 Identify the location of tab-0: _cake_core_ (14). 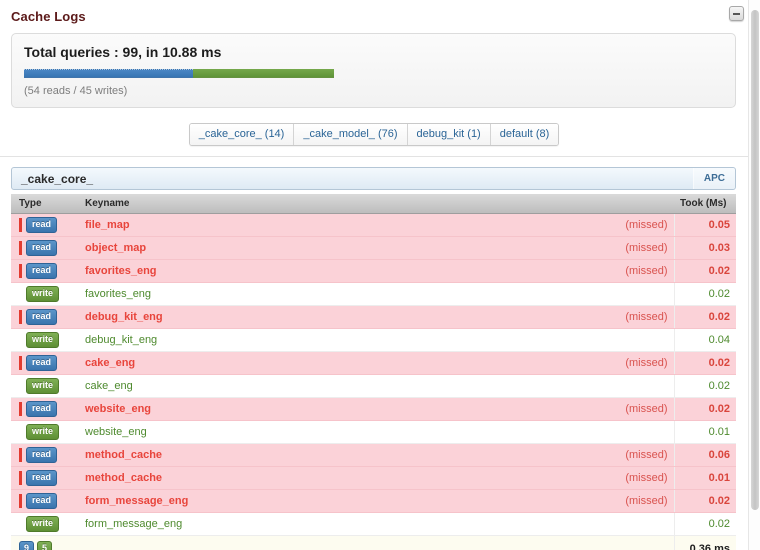
(242, 134).